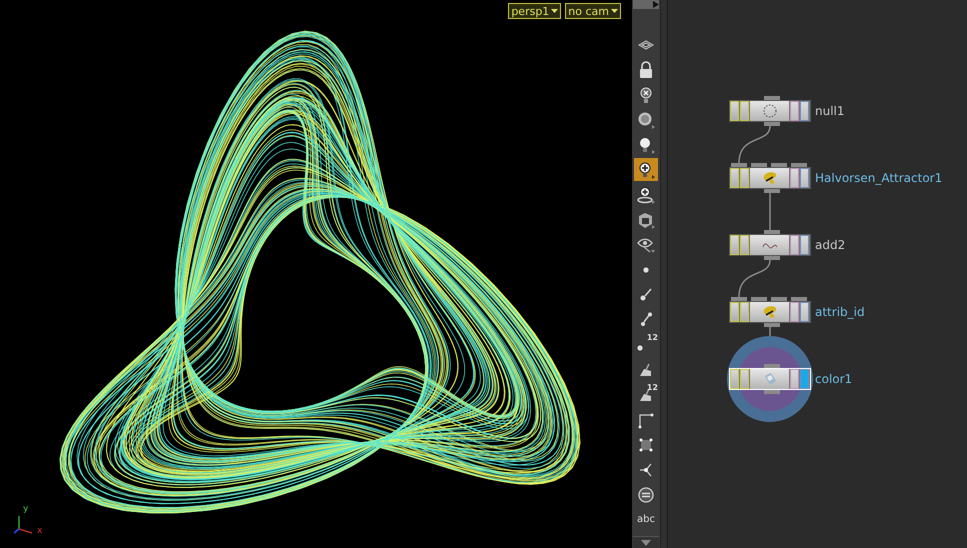 This screenshot has width=967, height=548. I want to click on down-arrow-icon, so click(646, 543).